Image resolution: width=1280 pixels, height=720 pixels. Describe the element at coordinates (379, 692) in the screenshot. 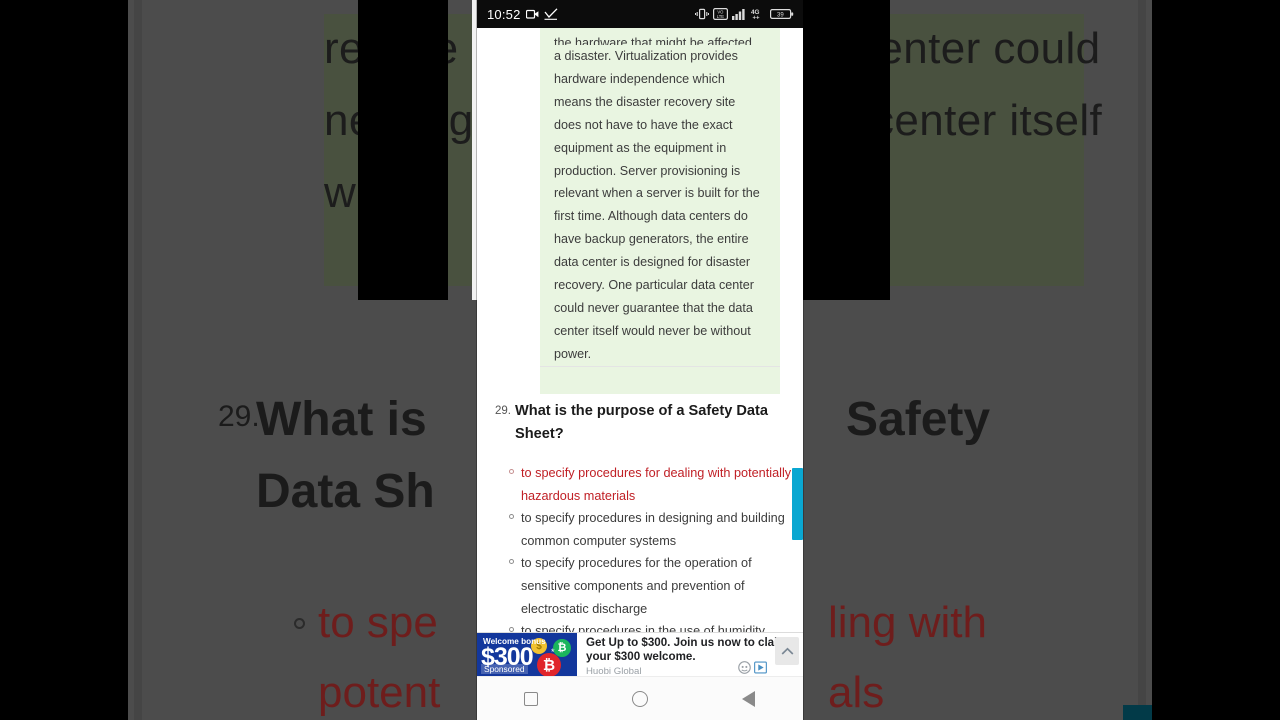

I see `backdrop-answer-word: potent` at that location.